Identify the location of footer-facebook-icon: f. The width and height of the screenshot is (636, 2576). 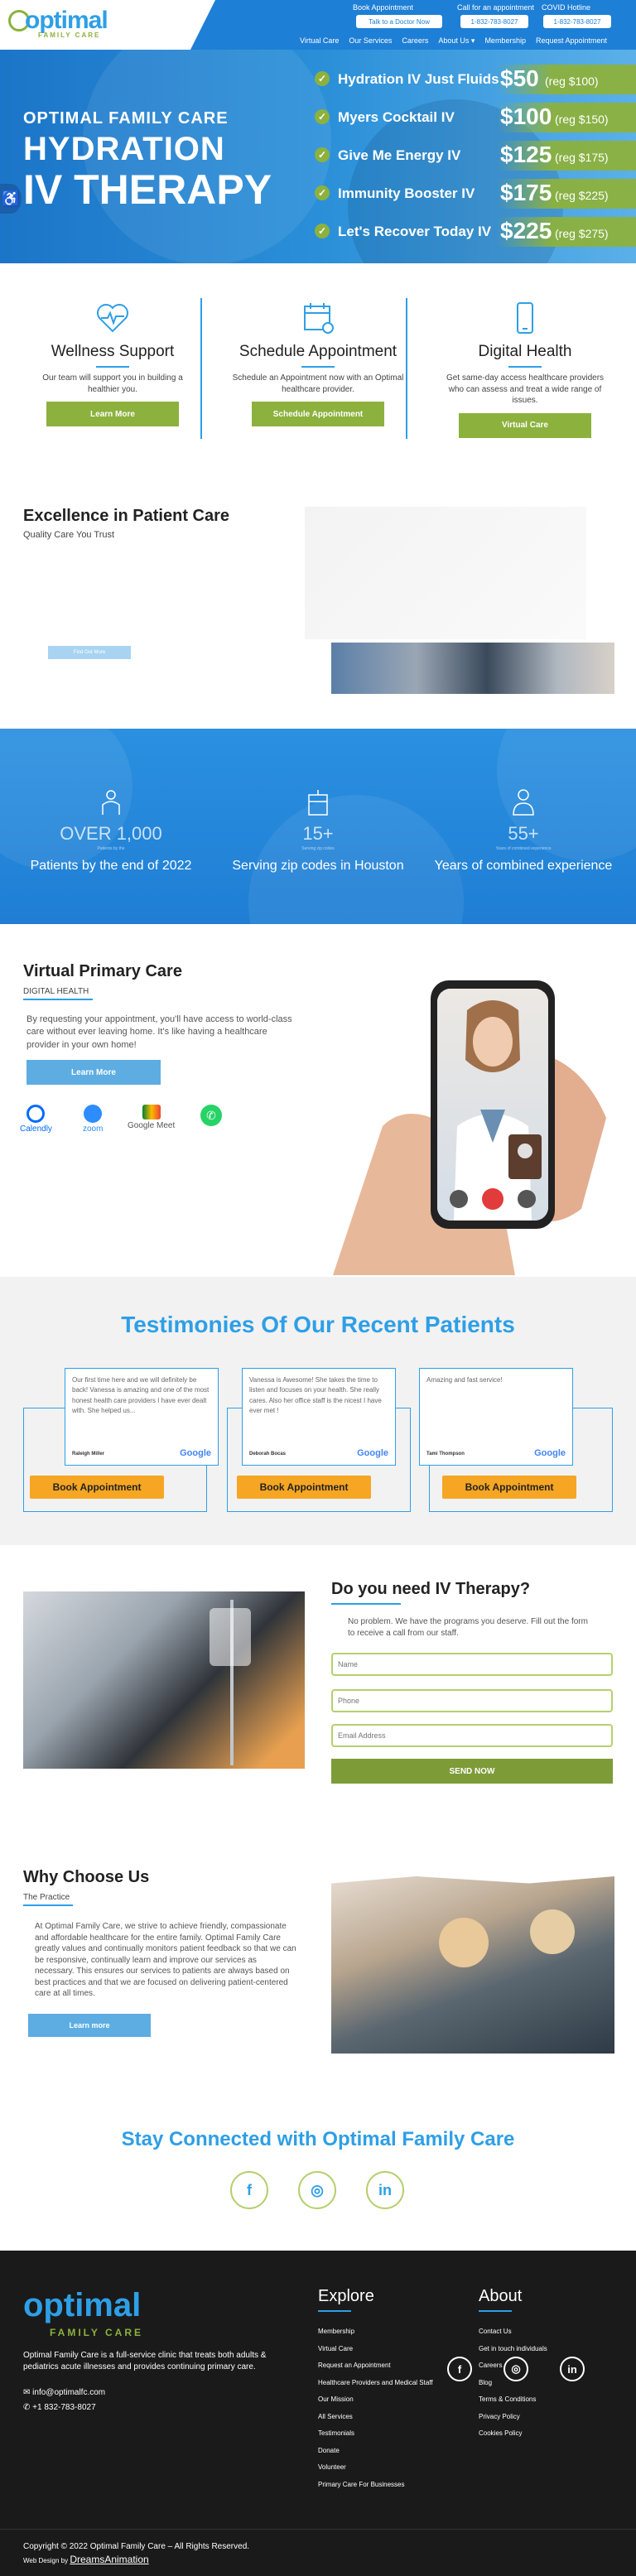
(459, 2369).